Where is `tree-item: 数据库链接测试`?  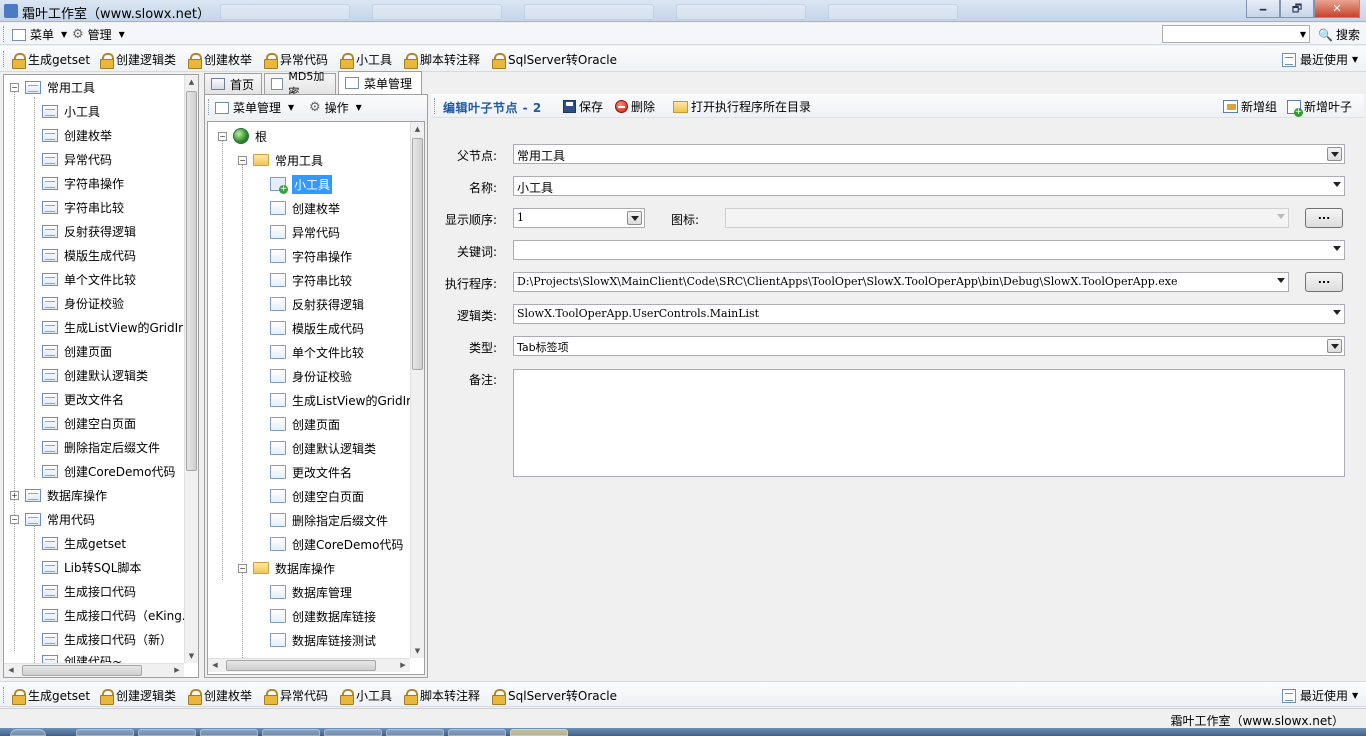
tree-item: 数据库链接测试 is located at coordinates (323, 640).